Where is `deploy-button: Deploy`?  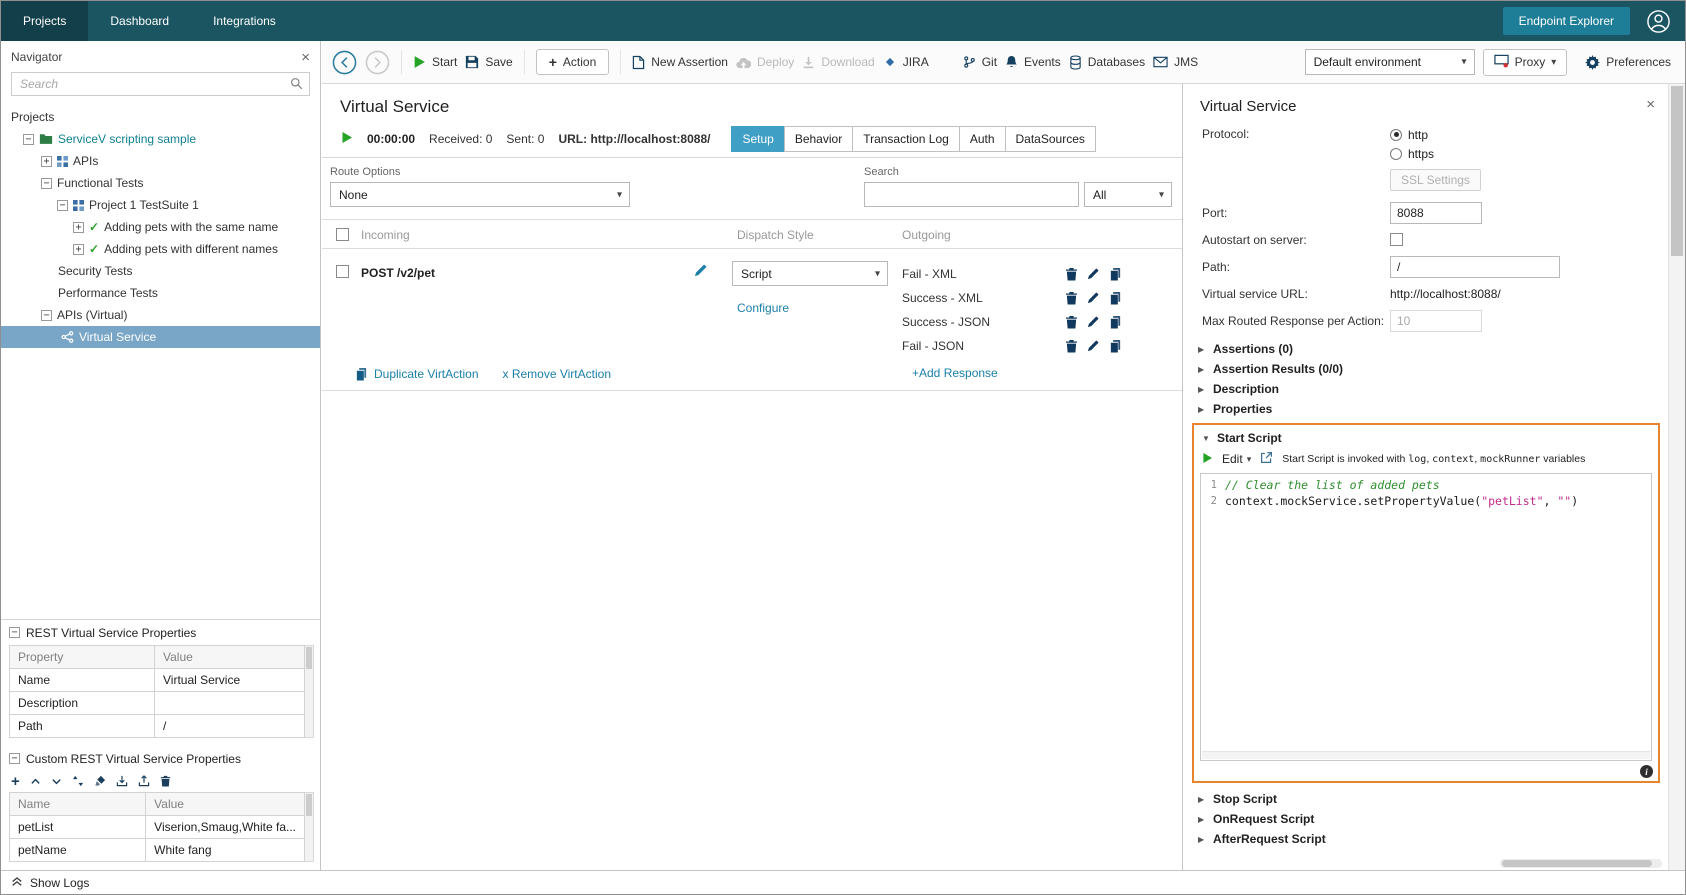 deploy-button: Deploy is located at coordinates (765, 62).